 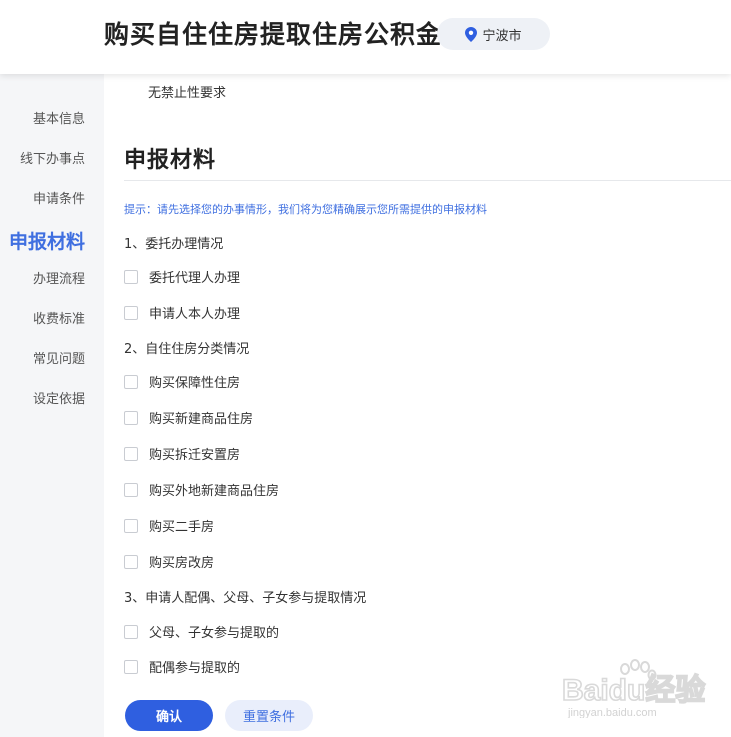 What do you see at coordinates (174, 244) in the screenshot?
I see `group-title-delegation: 1、委托办理情况` at bounding box center [174, 244].